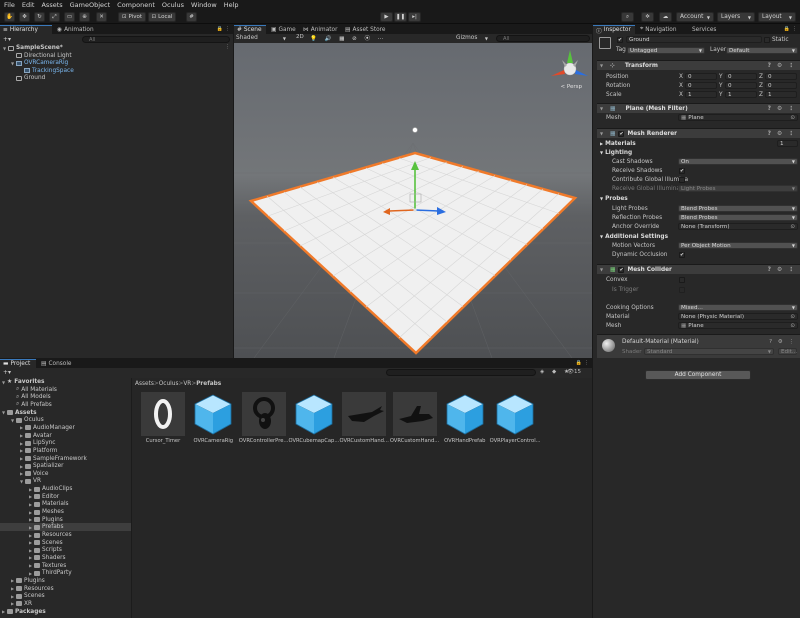 This screenshot has width=800, height=618. I want to click on materials-count-field: 1, so click(787, 143).